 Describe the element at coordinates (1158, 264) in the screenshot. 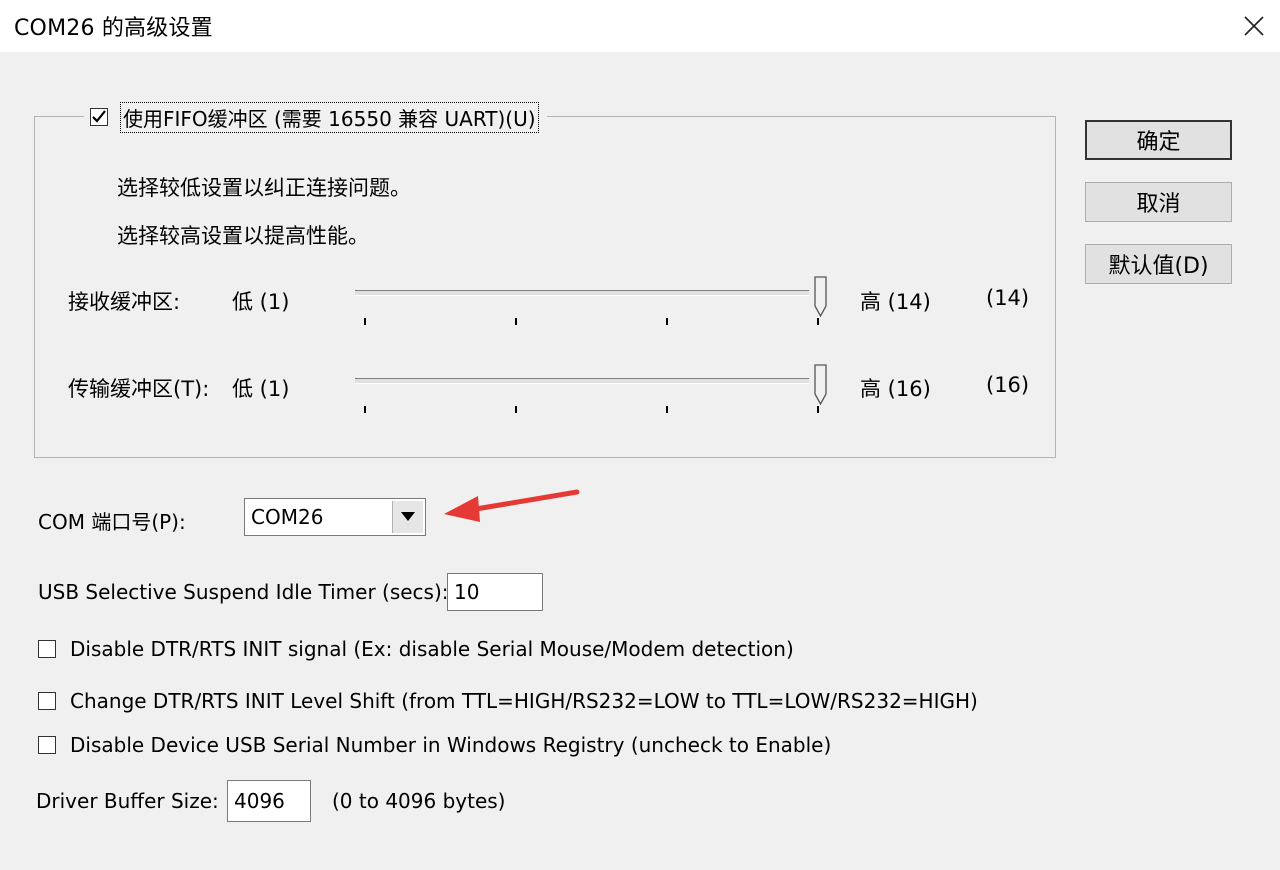

I see `defaults-button: 默认值(D)` at that location.